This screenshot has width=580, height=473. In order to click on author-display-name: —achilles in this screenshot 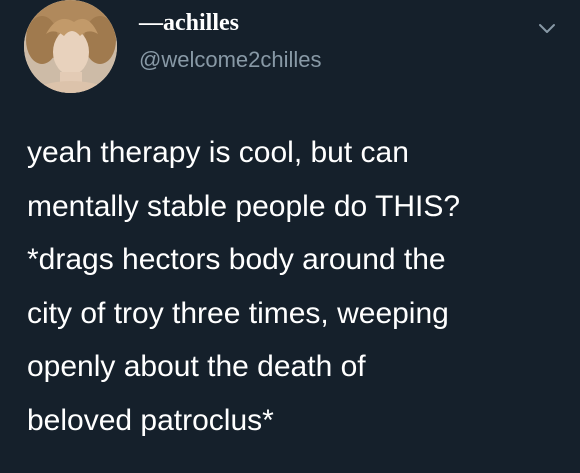, I will do `click(189, 23)`.